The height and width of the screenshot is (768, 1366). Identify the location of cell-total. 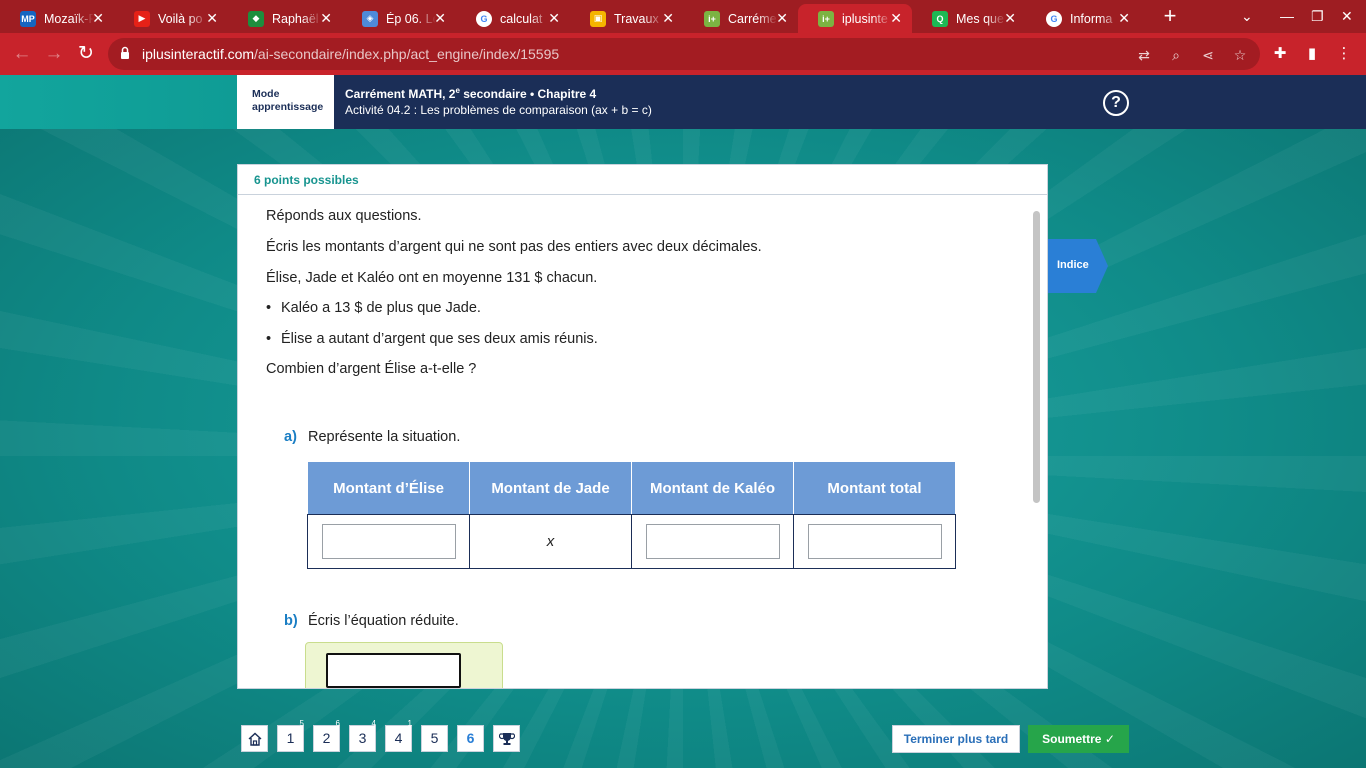
(874, 541).